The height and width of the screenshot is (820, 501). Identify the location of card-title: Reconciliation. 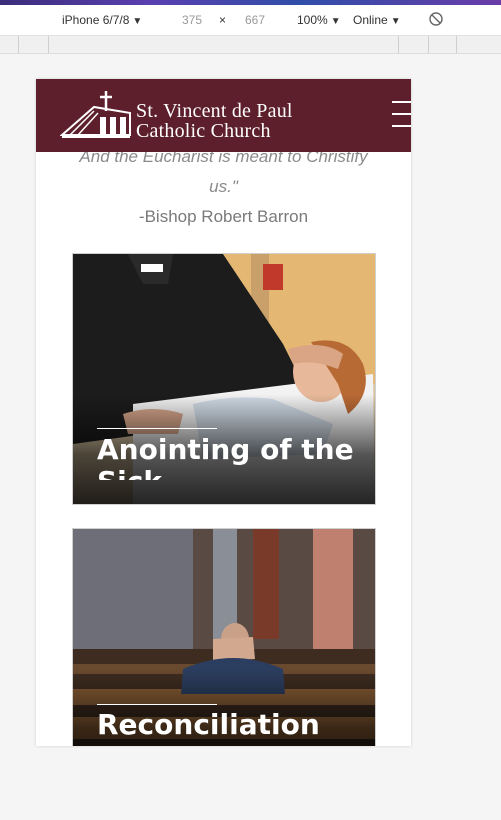
(208, 724).